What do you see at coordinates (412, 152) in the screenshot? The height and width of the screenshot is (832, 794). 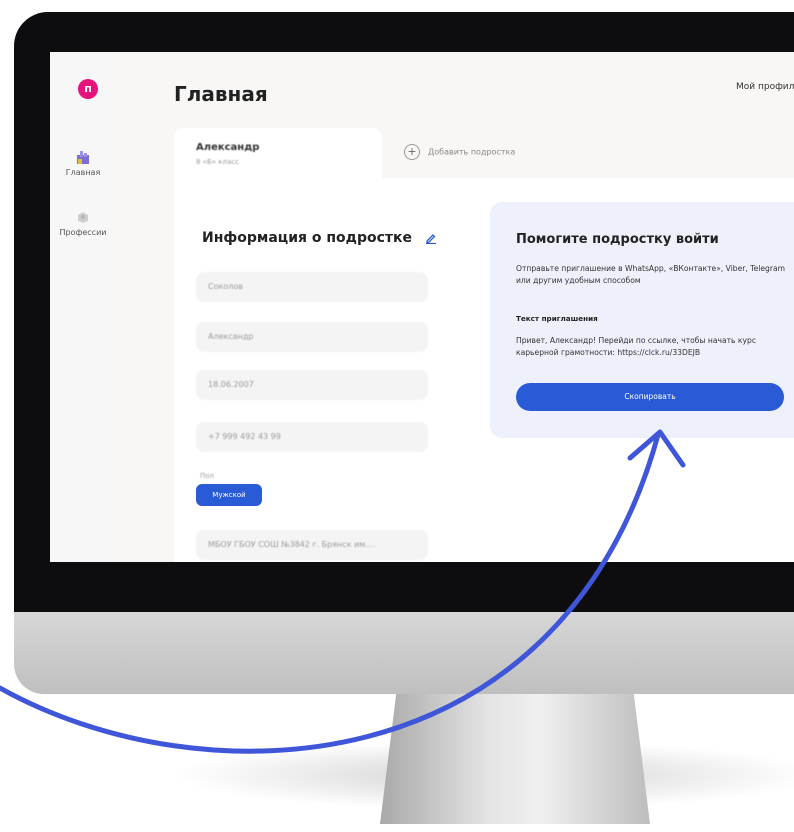 I see `plus-icon: +` at bounding box center [412, 152].